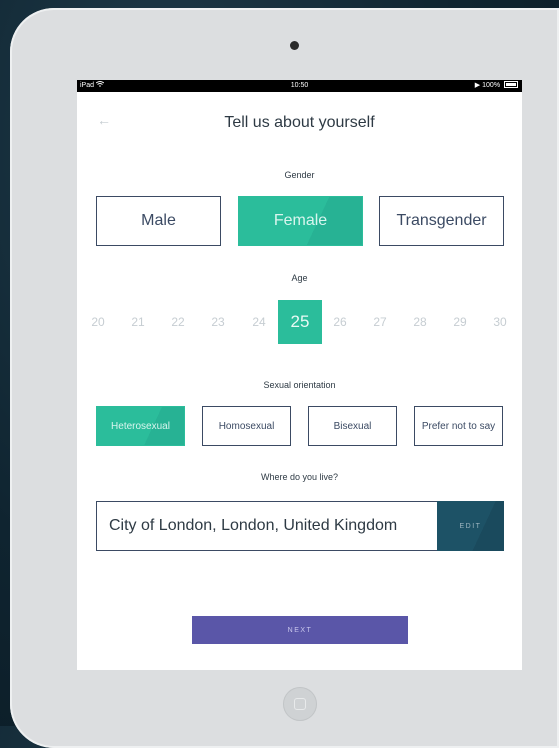 The image size is (559, 748). What do you see at coordinates (352, 426) in the screenshot?
I see `orientation-option-bisexual: Bisexual` at bounding box center [352, 426].